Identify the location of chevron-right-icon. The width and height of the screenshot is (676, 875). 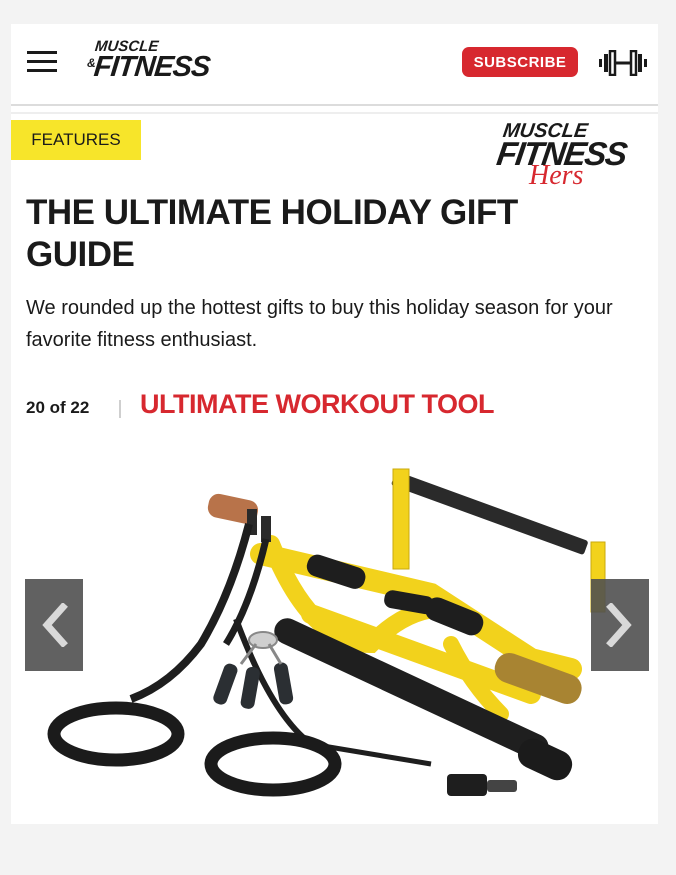
(619, 625).